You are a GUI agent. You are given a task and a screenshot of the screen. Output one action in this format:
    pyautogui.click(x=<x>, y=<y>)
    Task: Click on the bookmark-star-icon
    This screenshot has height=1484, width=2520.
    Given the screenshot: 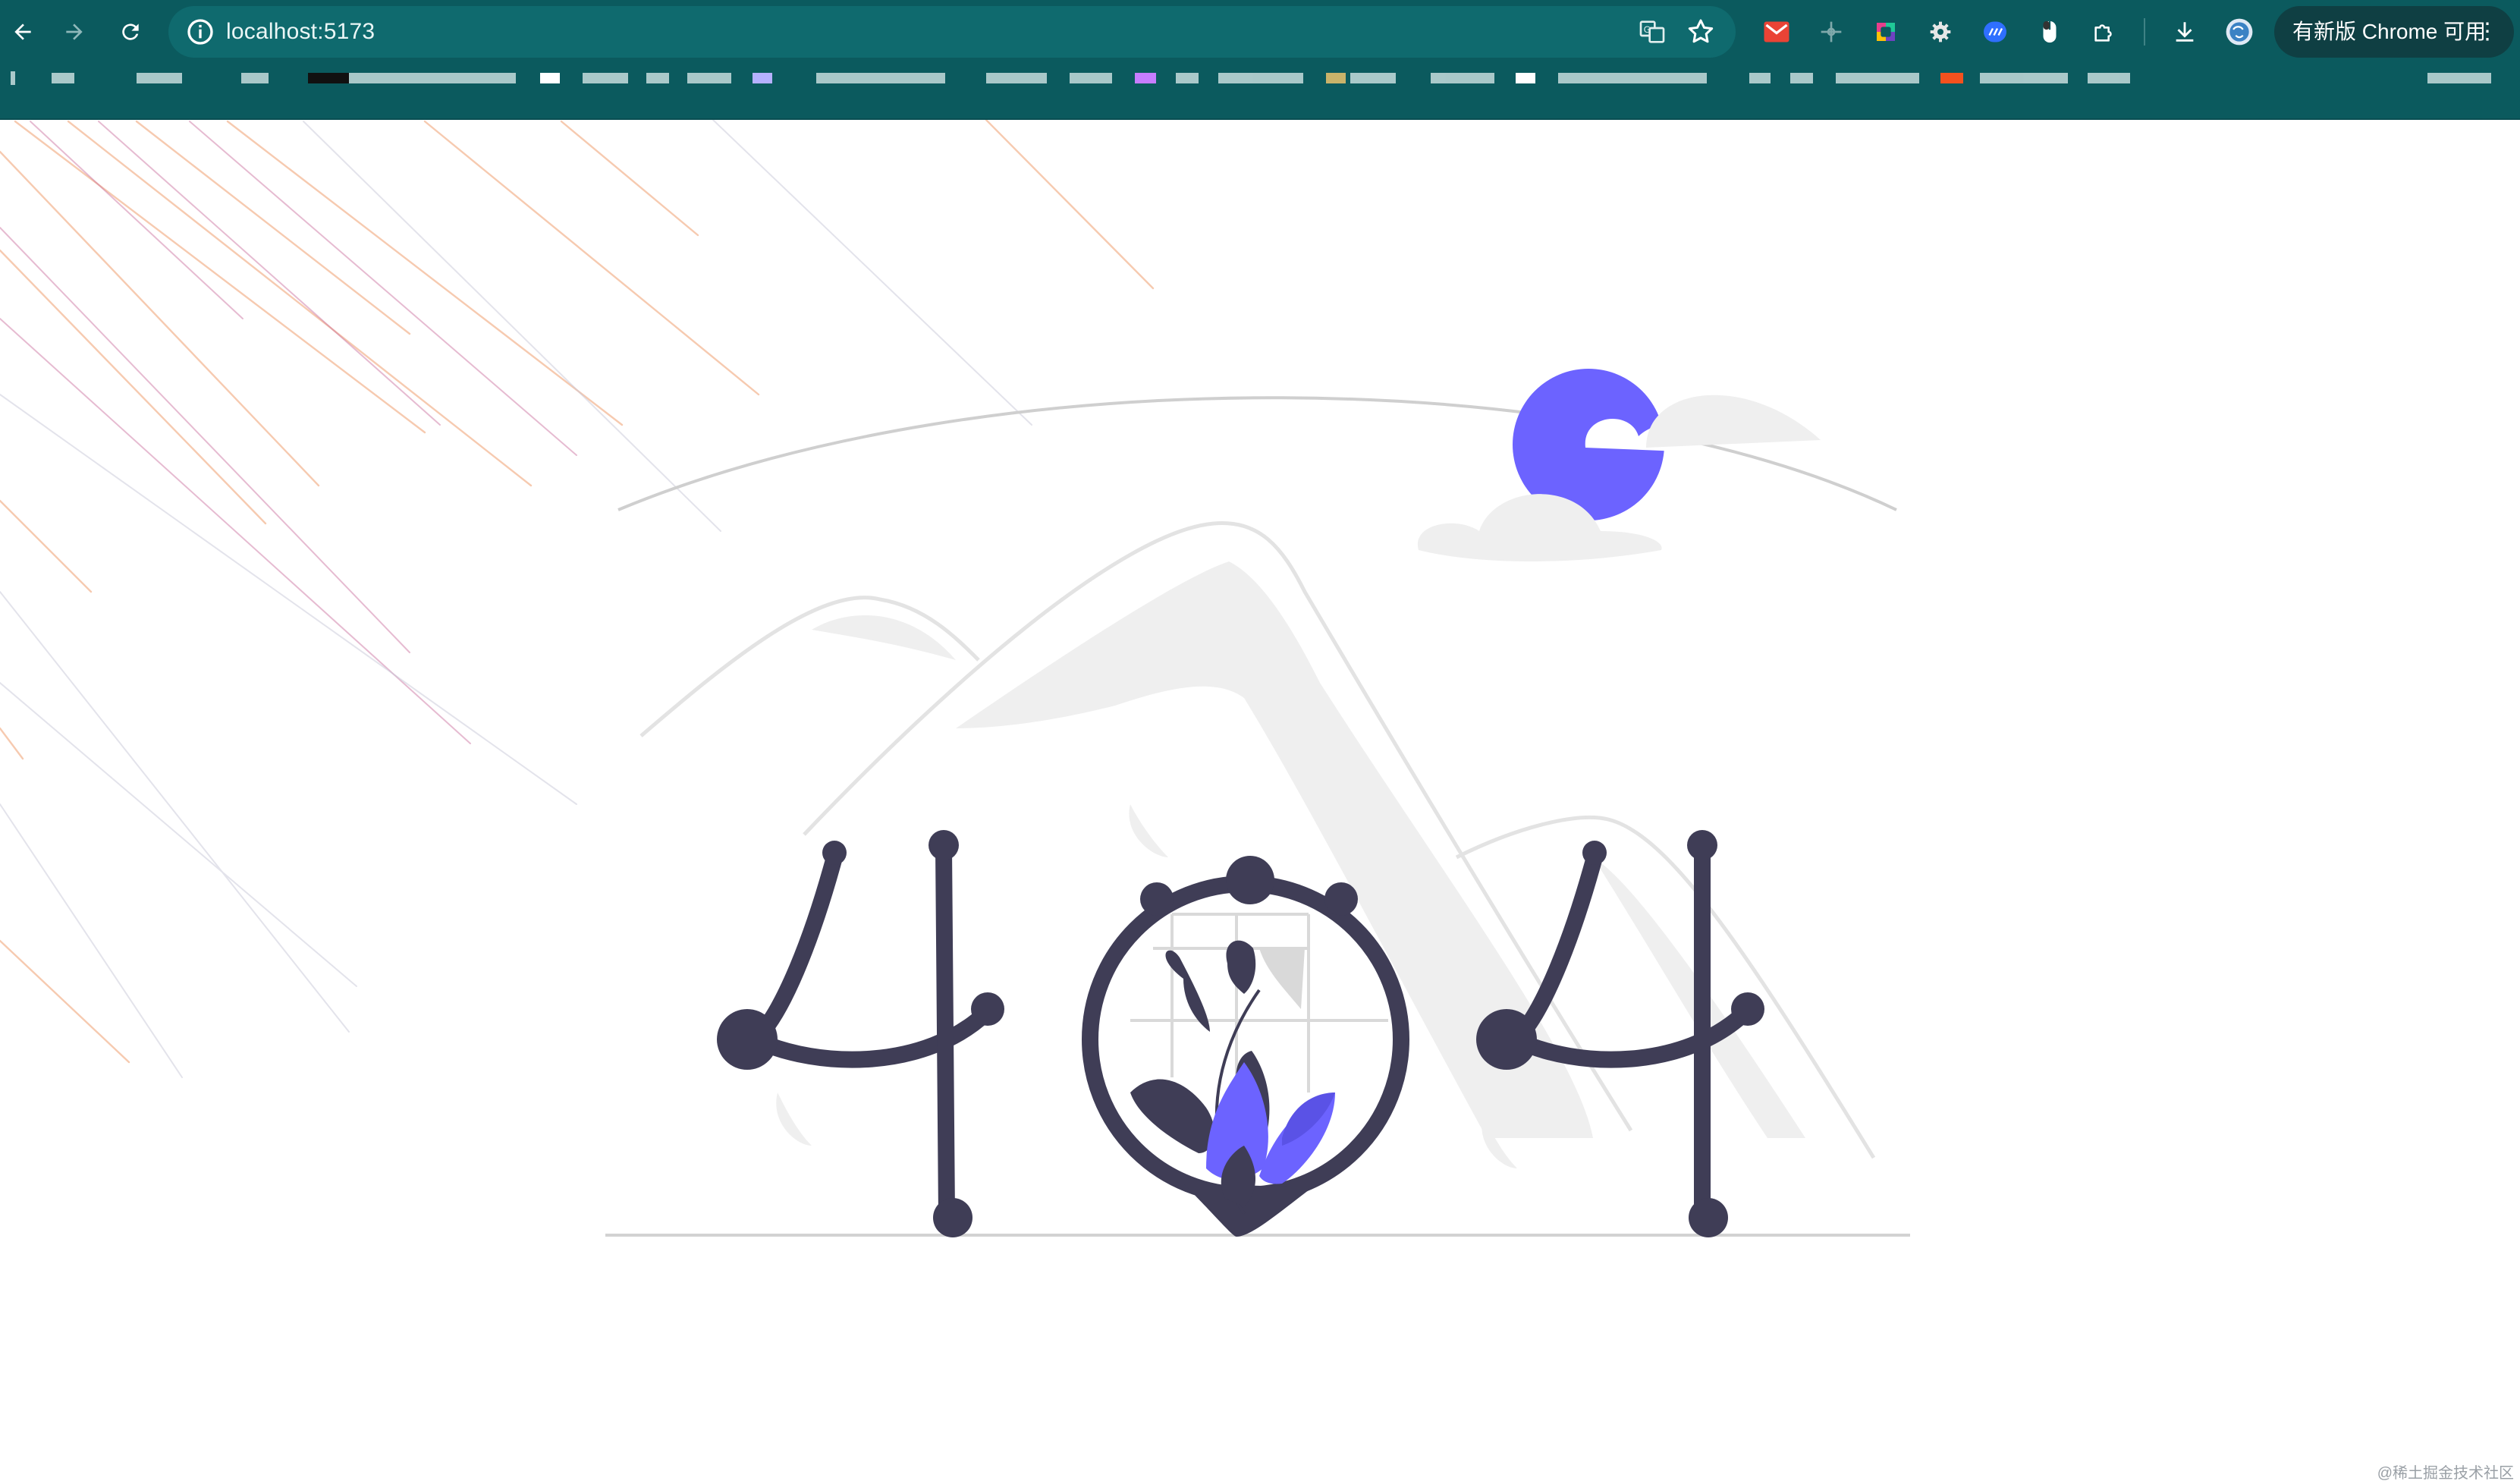 What is the action you would take?
    pyautogui.click(x=1701, y=32)
    